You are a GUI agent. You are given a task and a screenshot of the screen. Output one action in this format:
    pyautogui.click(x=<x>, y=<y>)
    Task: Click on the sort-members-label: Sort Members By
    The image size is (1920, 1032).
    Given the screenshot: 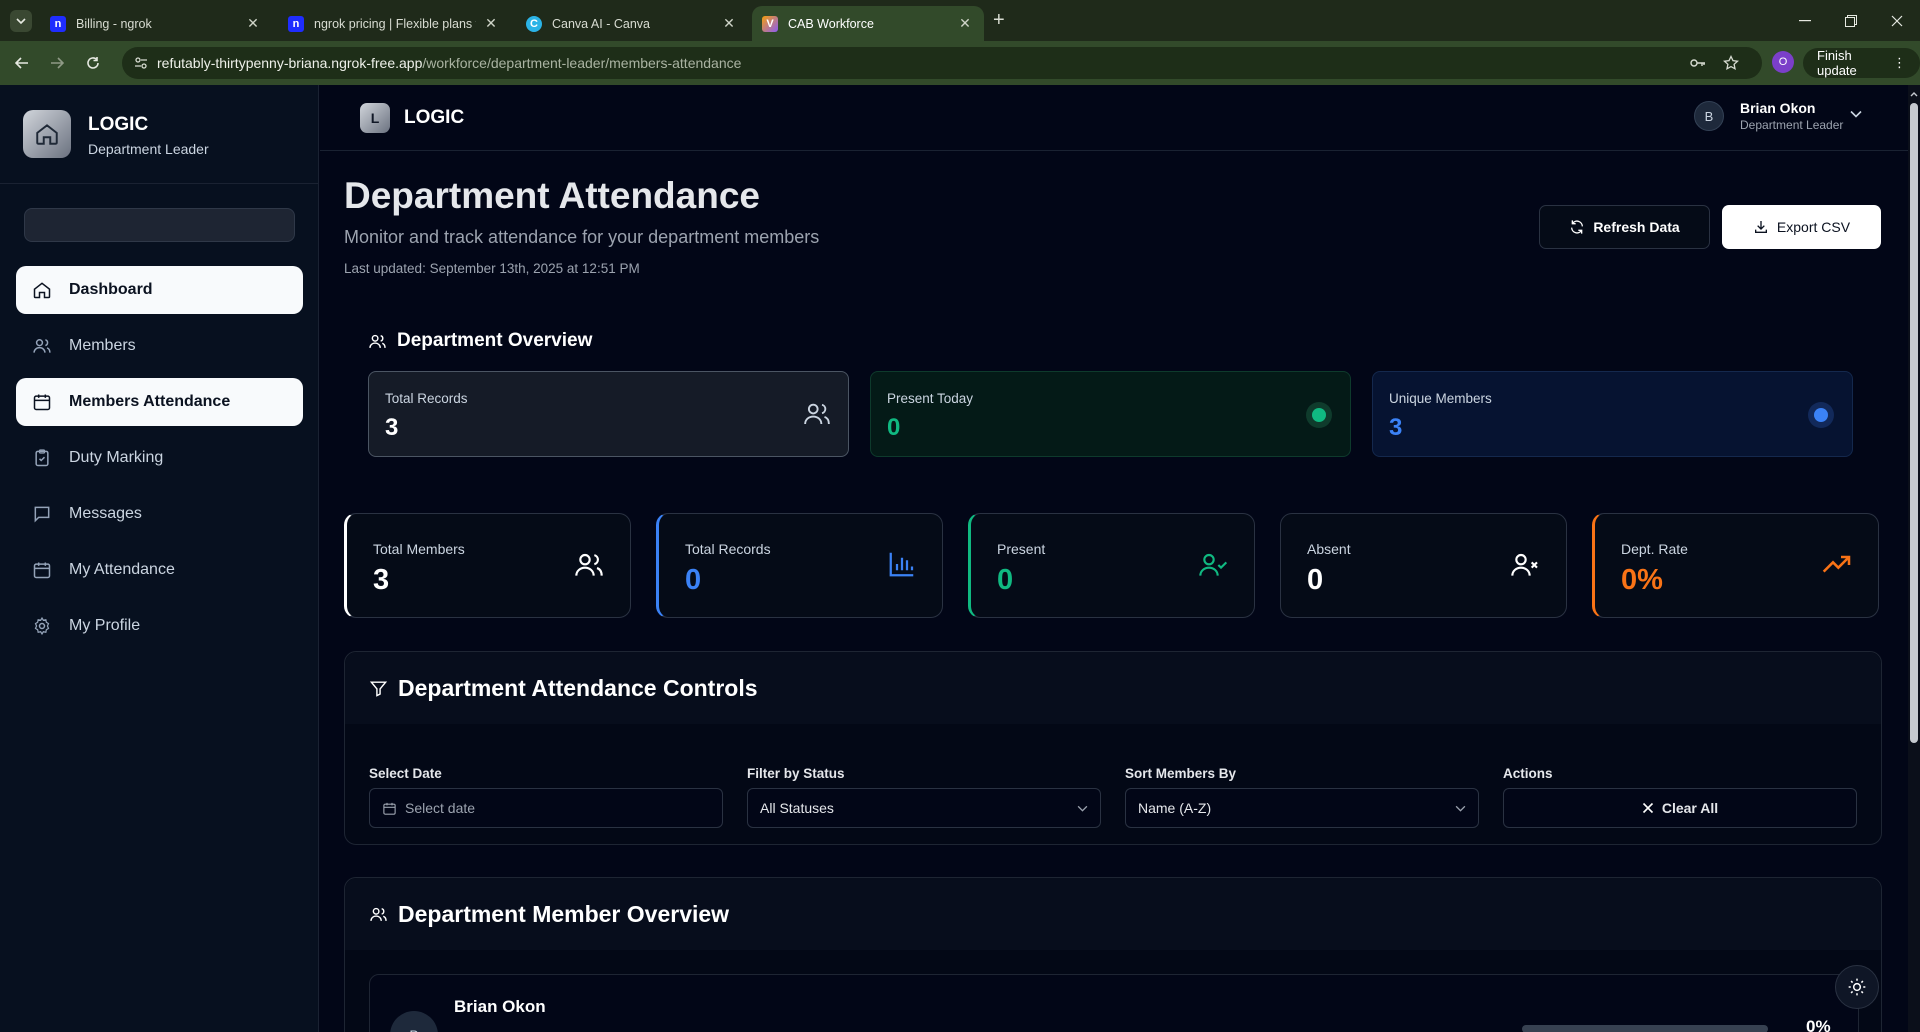 What is the action you would take?
    pyautogui.click(x=1181, y=773)
    